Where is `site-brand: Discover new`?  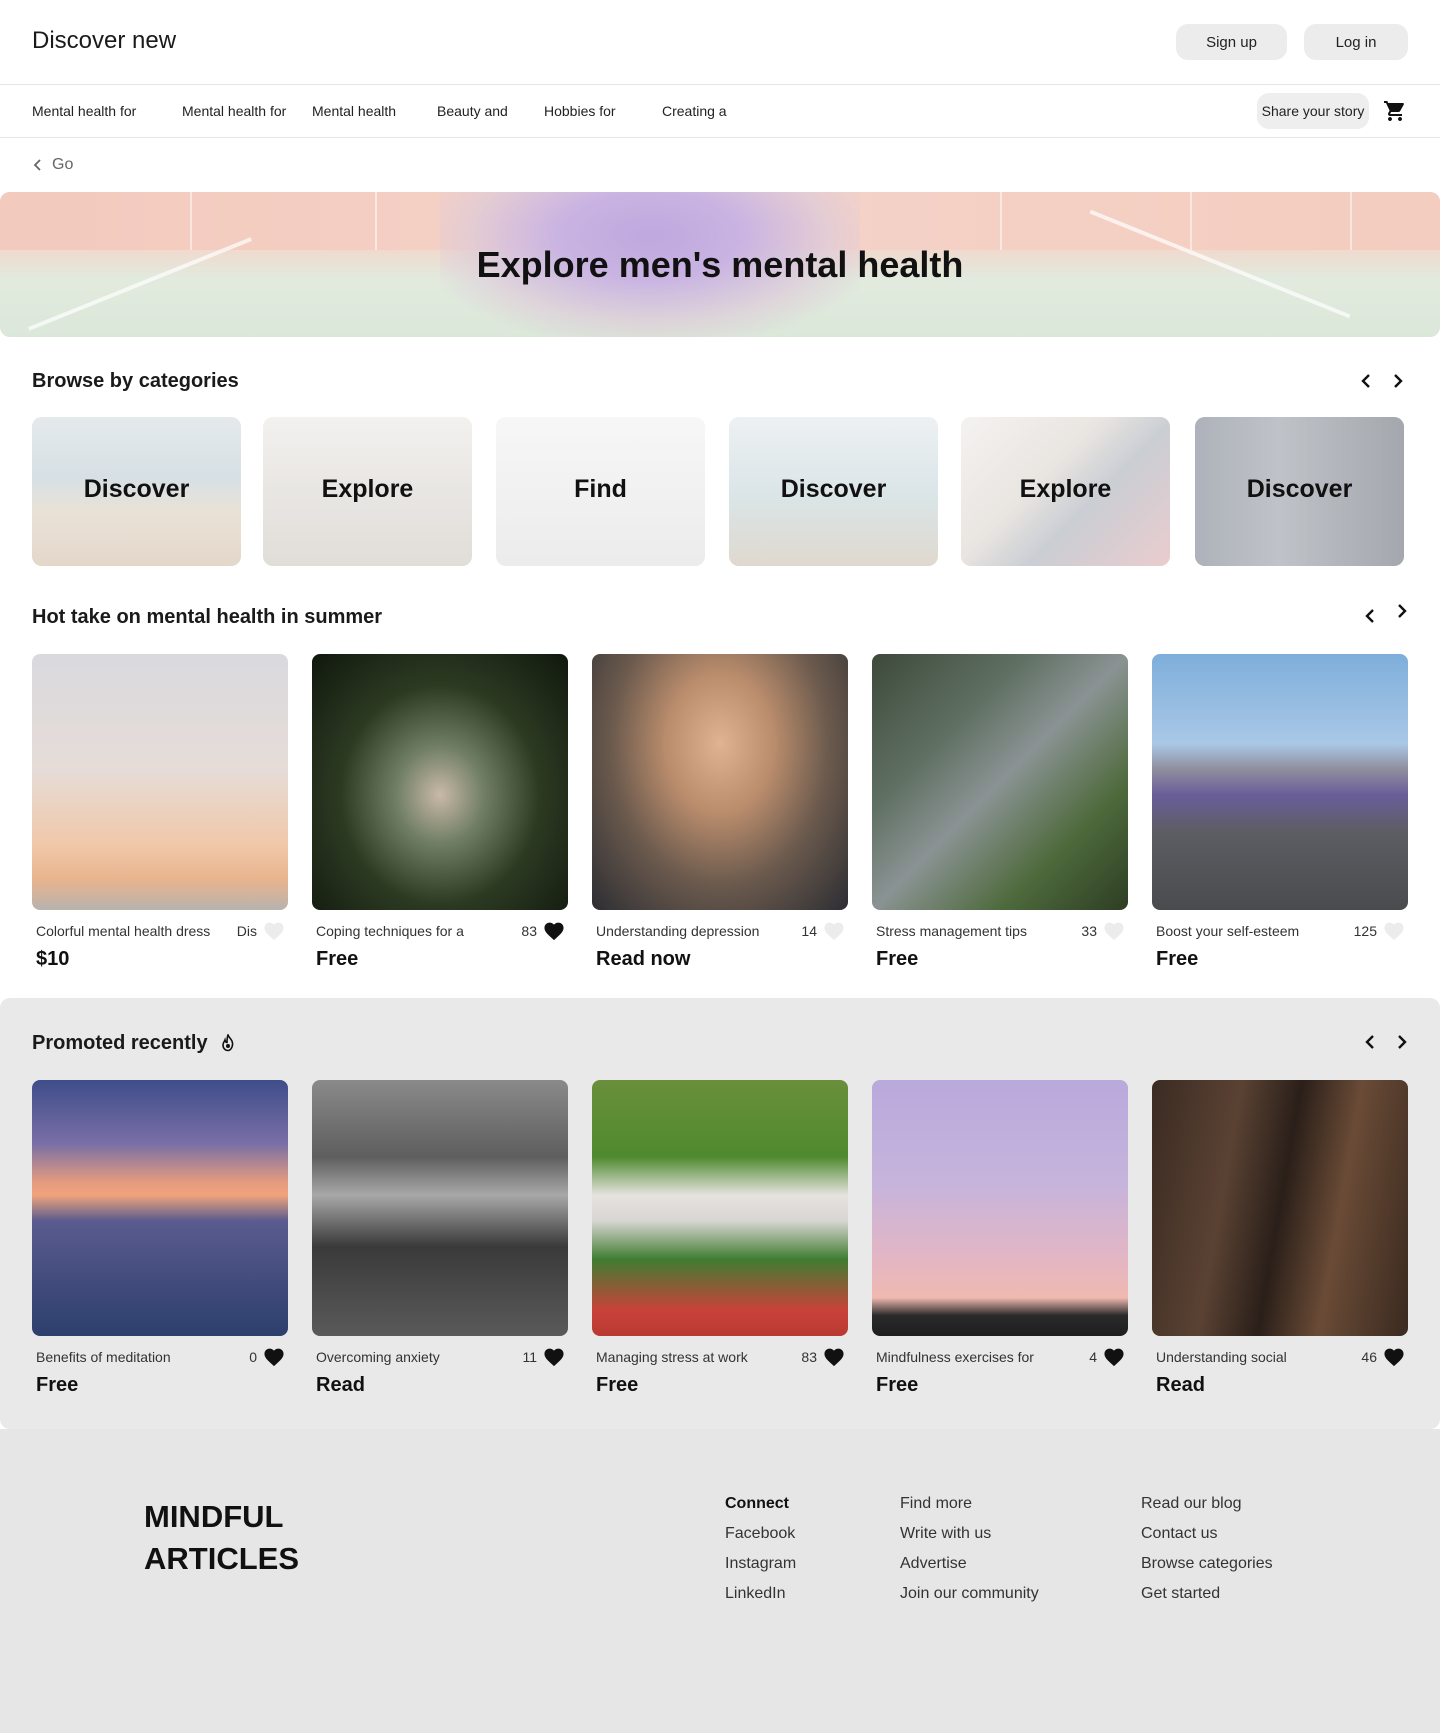
site-brand: Discover new is located at coordinates (104, 41).